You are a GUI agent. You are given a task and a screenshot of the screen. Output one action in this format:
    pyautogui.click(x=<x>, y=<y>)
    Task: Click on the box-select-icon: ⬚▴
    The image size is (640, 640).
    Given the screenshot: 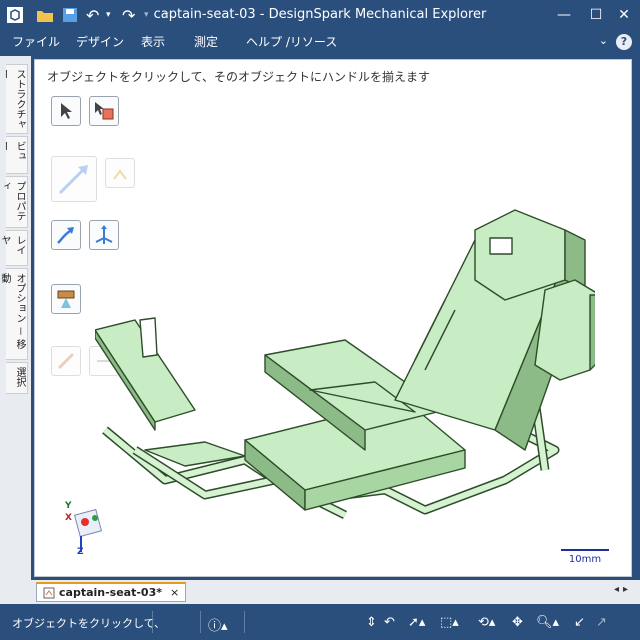 What is the action you would take?
    pyautogui.click(x=449, y=622)
    